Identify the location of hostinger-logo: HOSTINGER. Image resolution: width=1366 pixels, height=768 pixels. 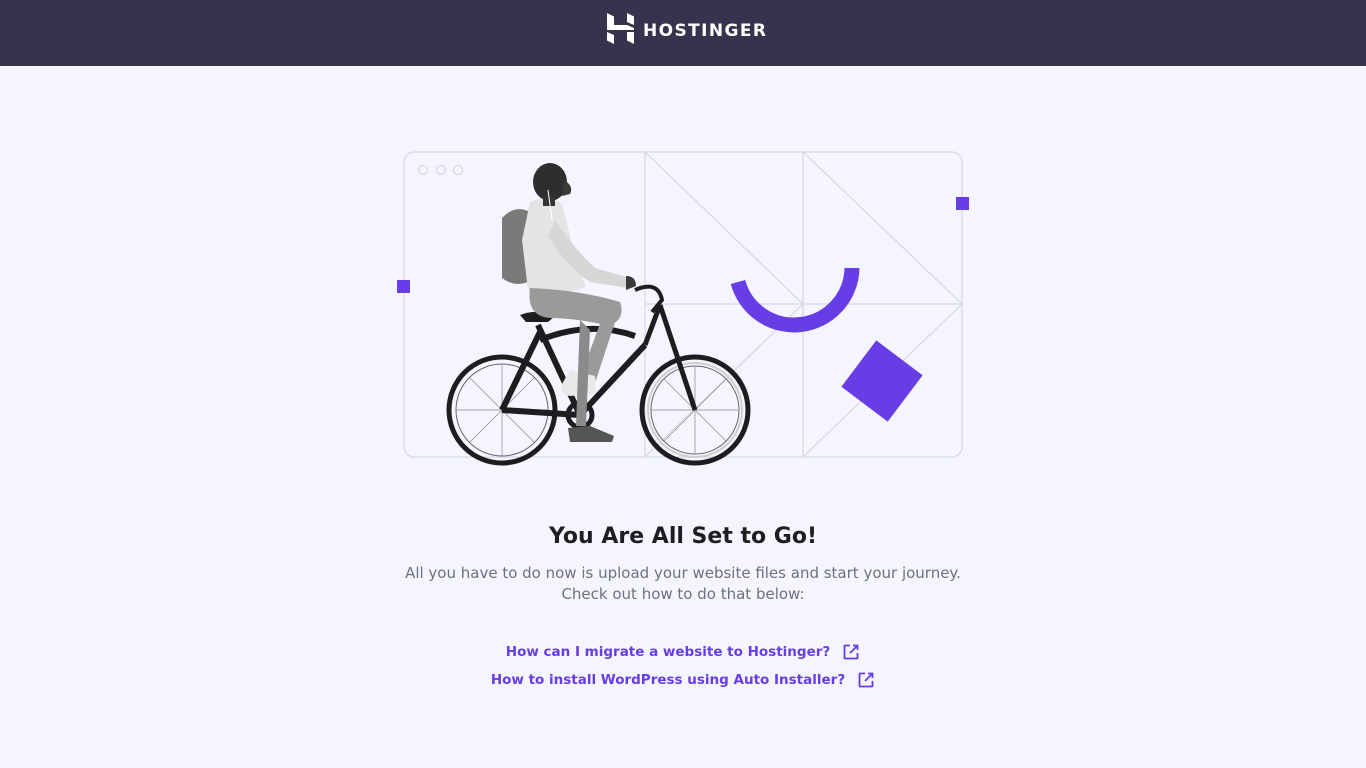
(687, 30).